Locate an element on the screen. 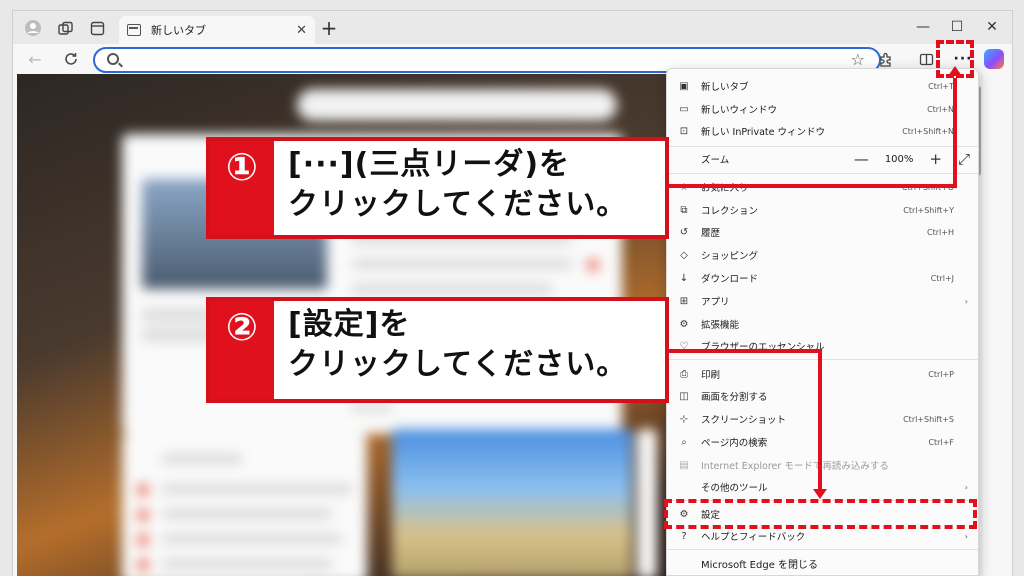 The width and height of the screenshot is (1024, 576). print-icon: ⎙ is located at coordinates (684, 374).